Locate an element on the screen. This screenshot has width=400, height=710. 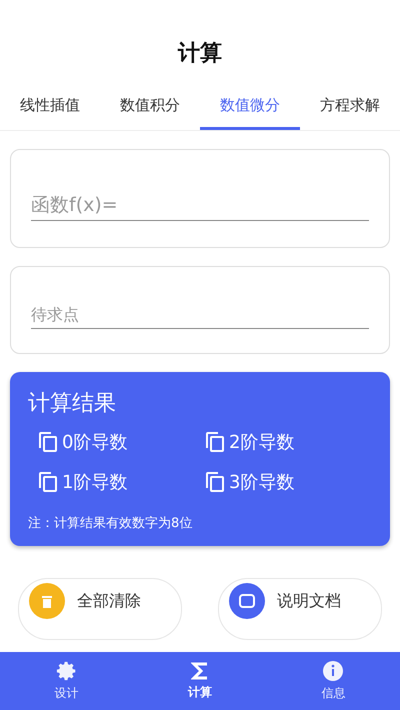
result-note: 注：计算结果有效数字为8位 is located at coordinates (111, 523).